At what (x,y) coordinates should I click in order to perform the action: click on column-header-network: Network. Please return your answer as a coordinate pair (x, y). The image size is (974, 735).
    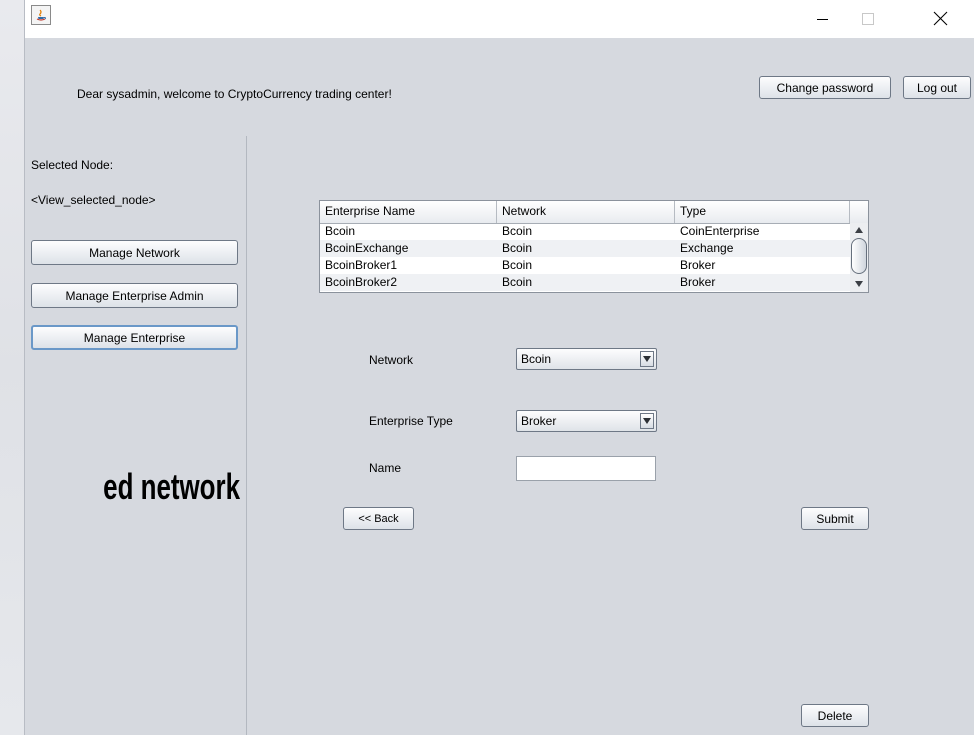
    Looking at the image, I should click on (586, 212).